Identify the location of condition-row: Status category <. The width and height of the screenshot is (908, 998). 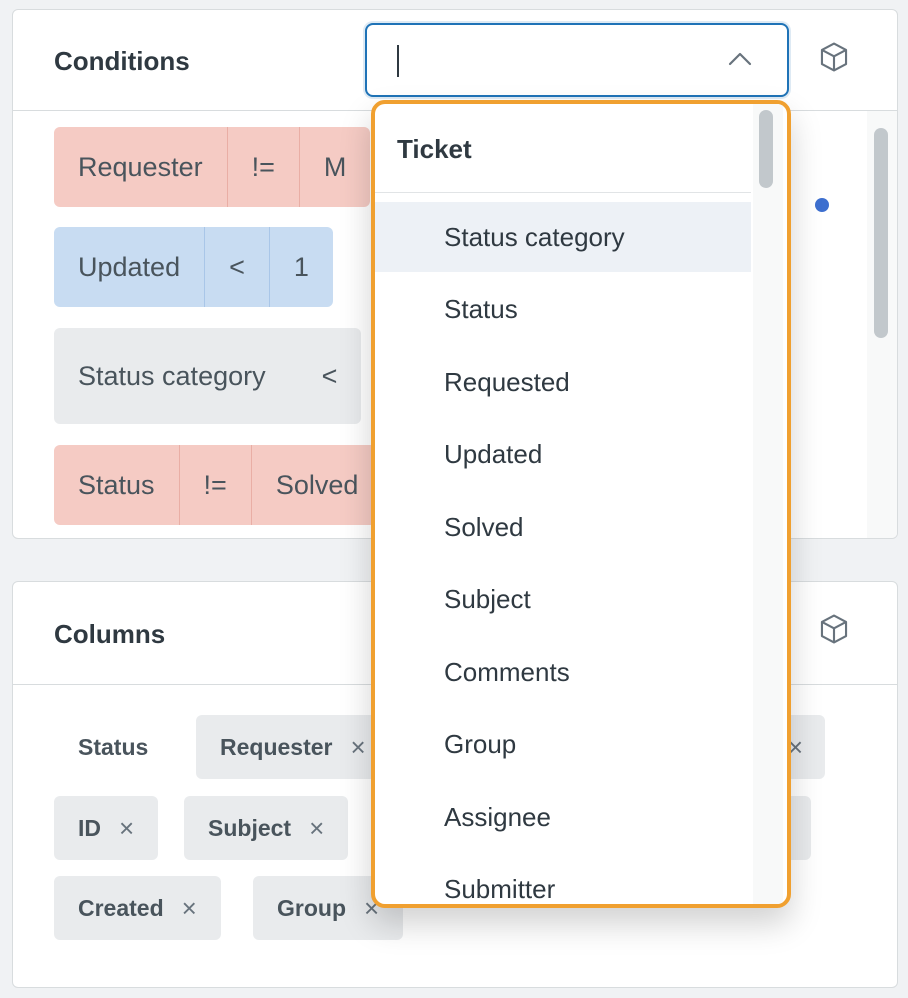
(208, 376).